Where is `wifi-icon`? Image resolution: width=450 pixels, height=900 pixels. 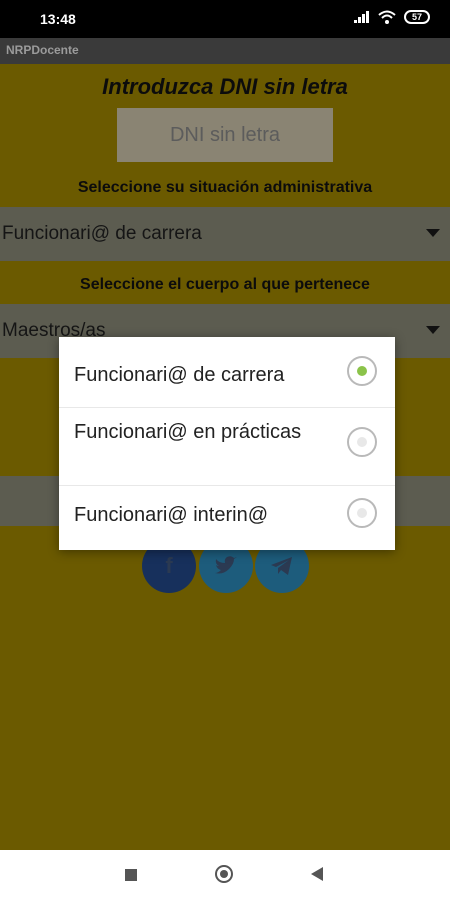
wifi-icon is located at coordinates (387, 17).